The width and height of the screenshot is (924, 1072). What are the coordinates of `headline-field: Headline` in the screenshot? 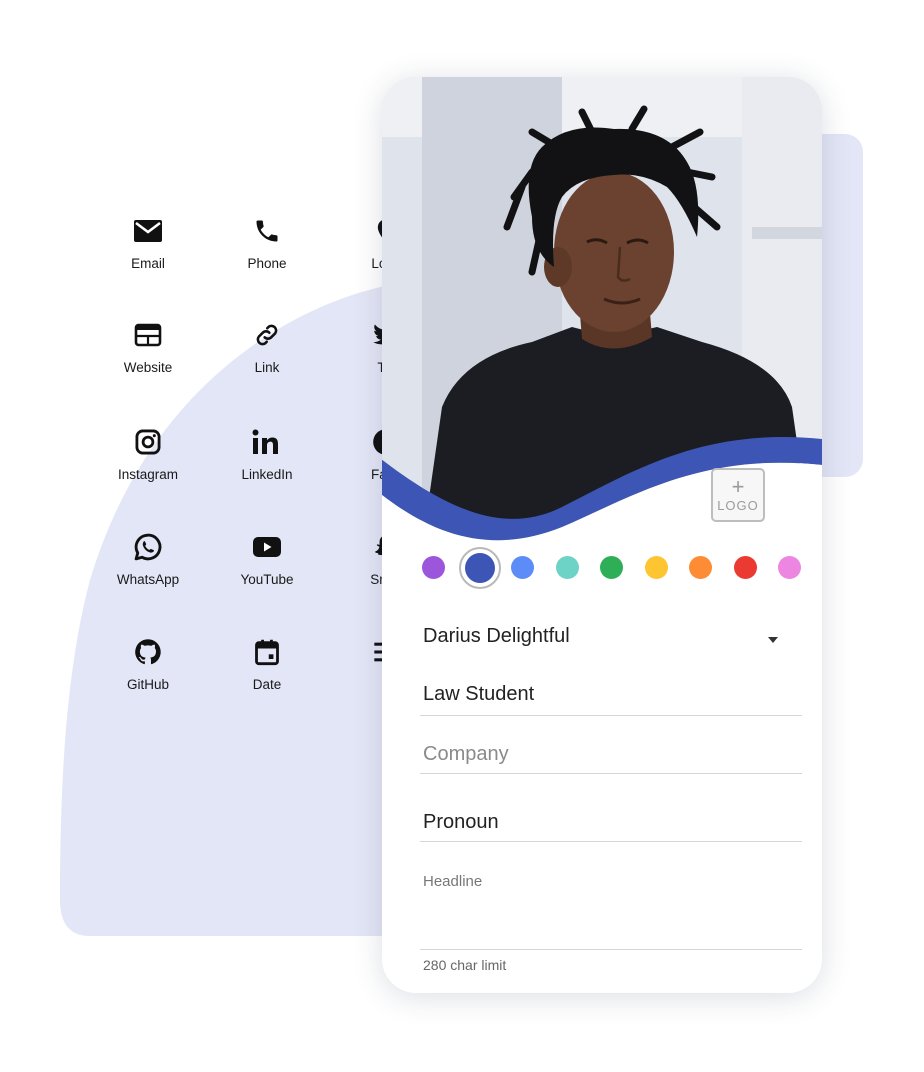 It's located at (611, 913).